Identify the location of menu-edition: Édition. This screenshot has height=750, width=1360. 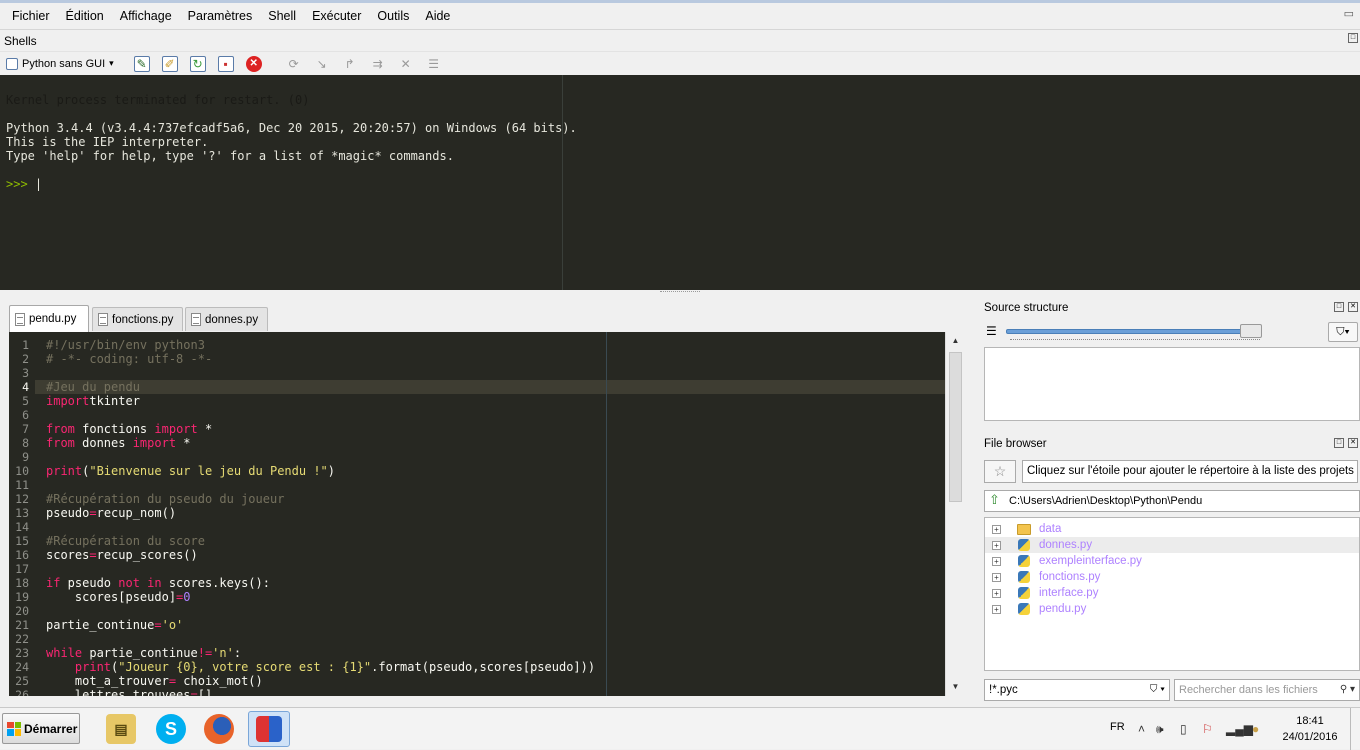
(85, 16).